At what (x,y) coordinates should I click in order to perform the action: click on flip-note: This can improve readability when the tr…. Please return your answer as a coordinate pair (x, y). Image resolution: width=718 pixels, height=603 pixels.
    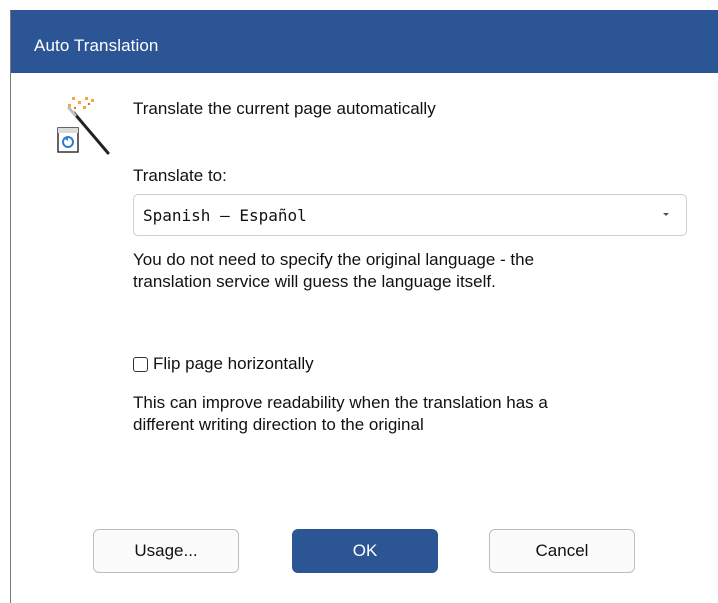
    Looking at the image, I should click on (413, 414).